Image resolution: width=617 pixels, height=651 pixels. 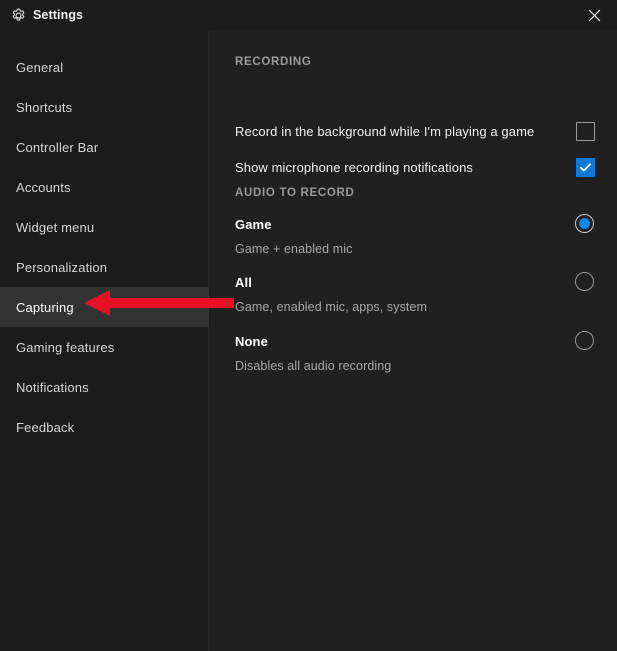 What do you see at coordinates (52, 387) in the screenshot?
I see `sidebar-item-label: Notifications` at bounding box center [52, 387].